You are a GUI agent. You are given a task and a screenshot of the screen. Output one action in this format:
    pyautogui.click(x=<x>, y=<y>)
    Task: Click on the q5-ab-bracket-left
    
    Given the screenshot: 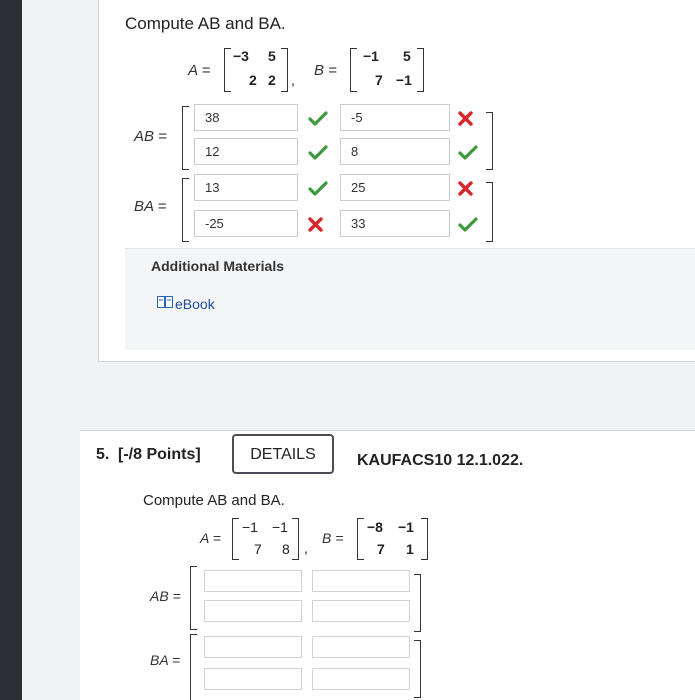 What is the action you would take?
    pyautogui.click(x=193, y=598)
    